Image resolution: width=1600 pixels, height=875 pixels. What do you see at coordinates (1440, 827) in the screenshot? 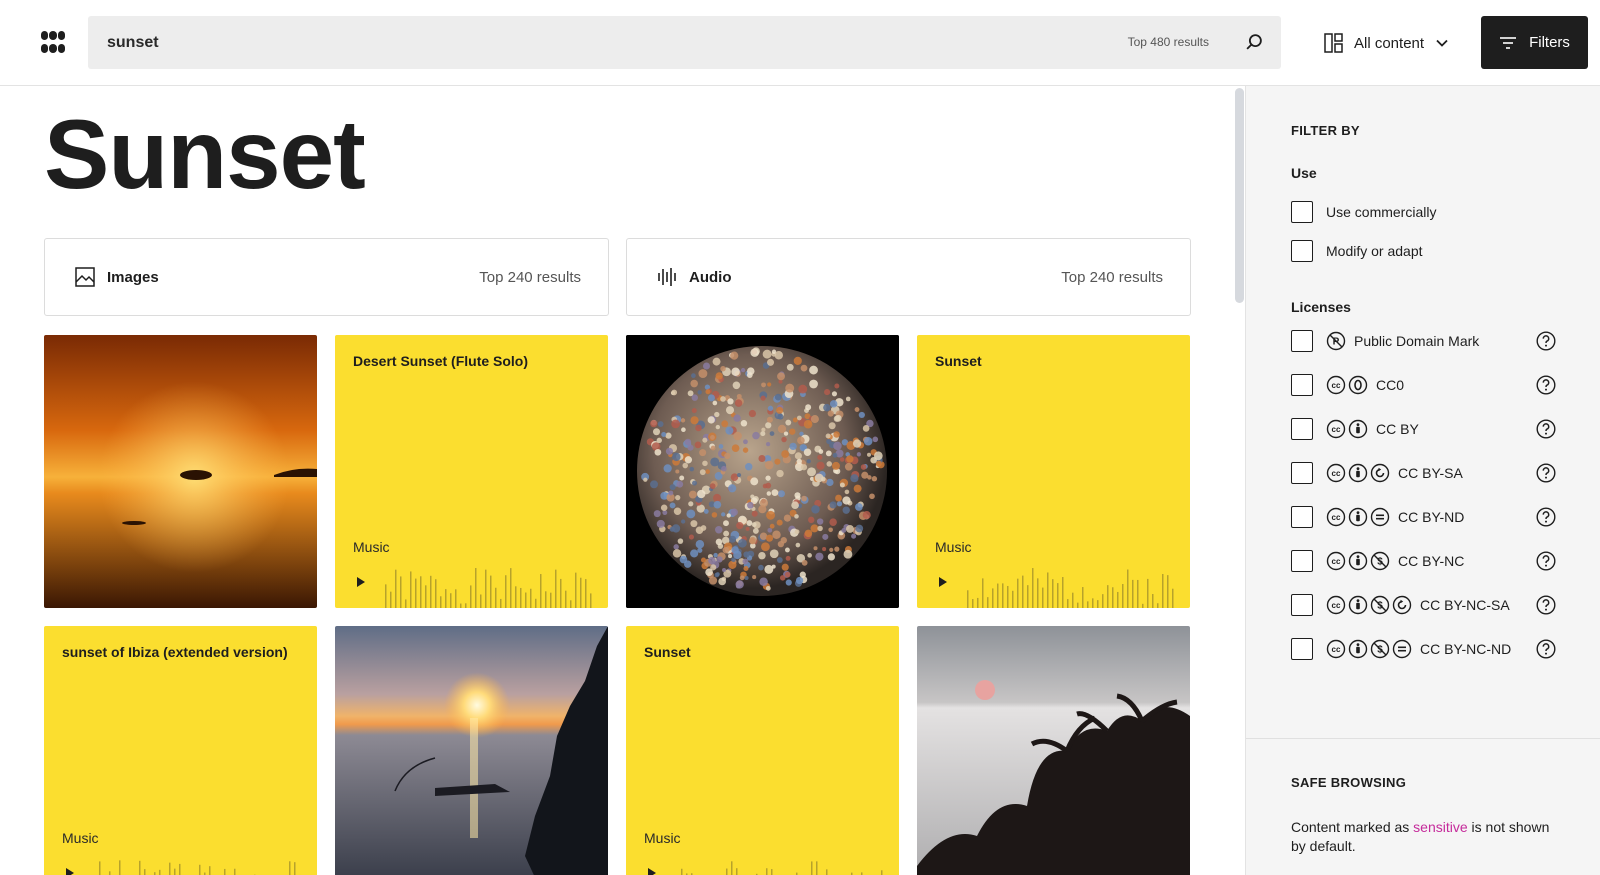
I see `sensitive-link: sensitive` at bounding box center [1440, 827].